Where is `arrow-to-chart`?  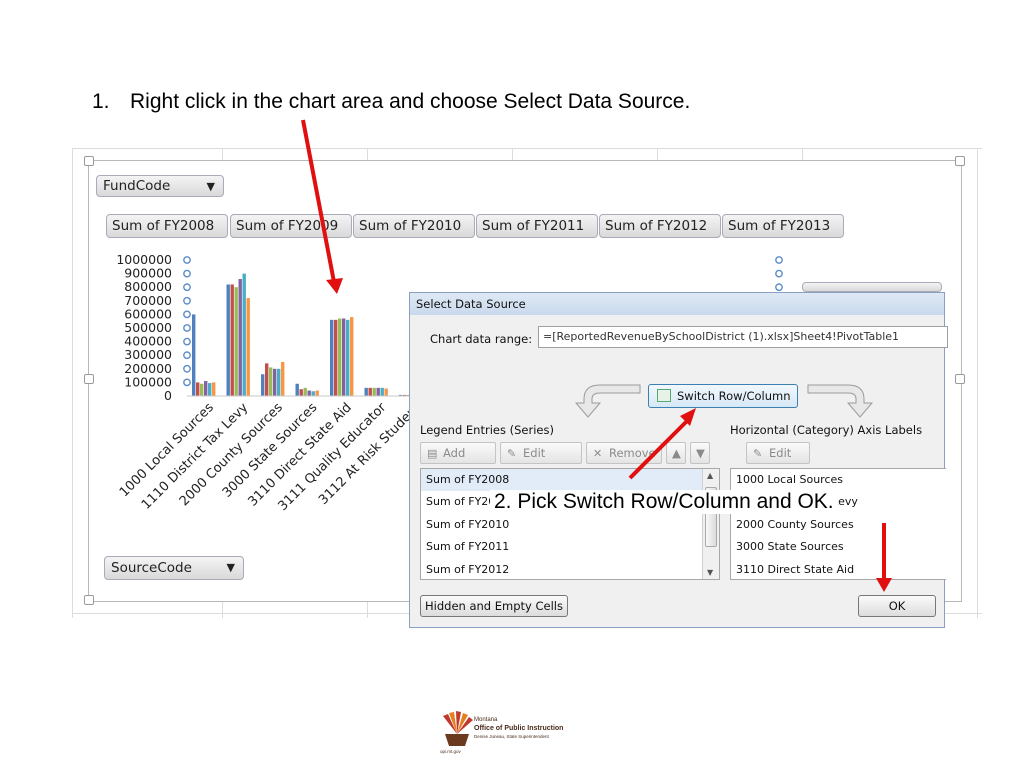
arrow-to-chart is located at coordinates (322, 206).